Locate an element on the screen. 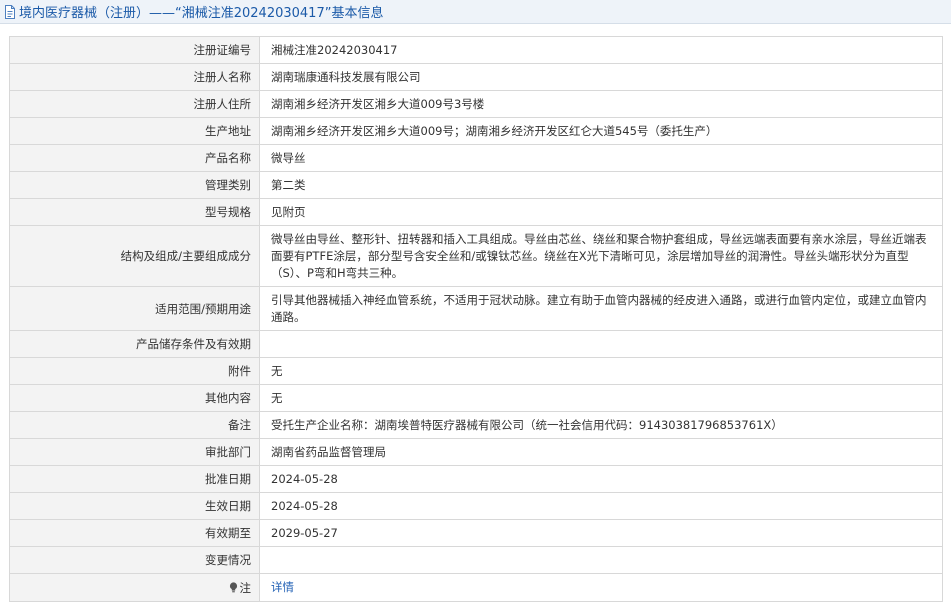  table-row: 注册人名称 湖南瑞康通科技发展有限公司 is located at coordinates (476, 77).